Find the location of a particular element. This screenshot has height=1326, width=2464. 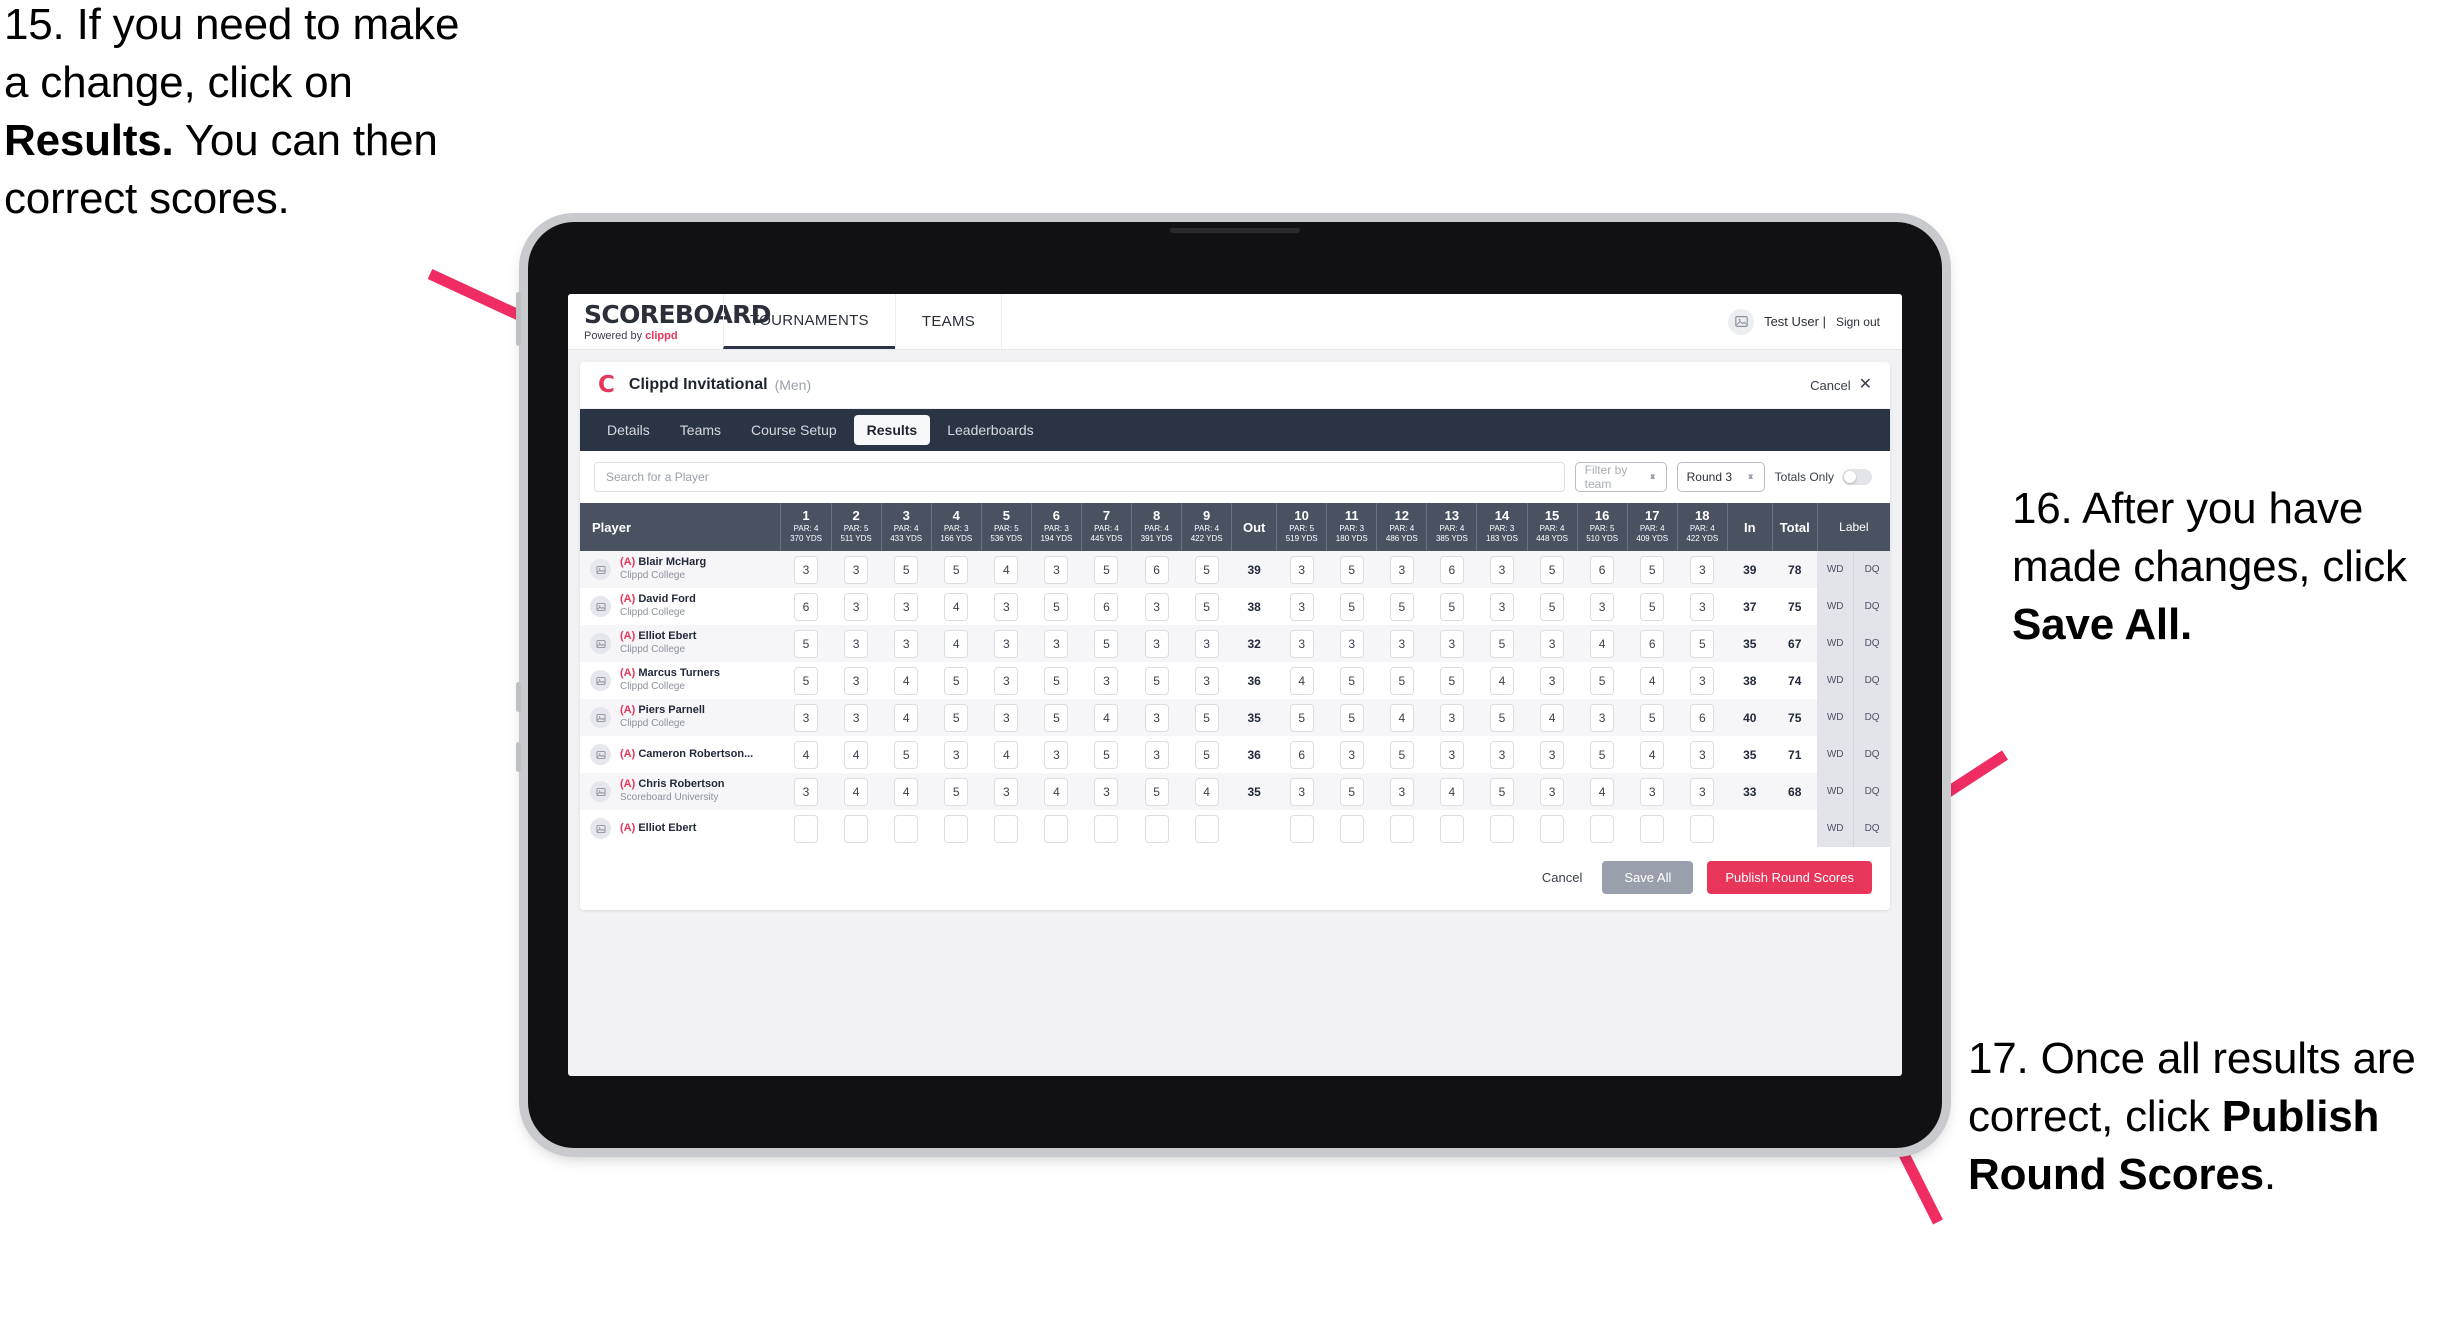

score-cell-hole-4: 5 is located at coordinates (956, 569).